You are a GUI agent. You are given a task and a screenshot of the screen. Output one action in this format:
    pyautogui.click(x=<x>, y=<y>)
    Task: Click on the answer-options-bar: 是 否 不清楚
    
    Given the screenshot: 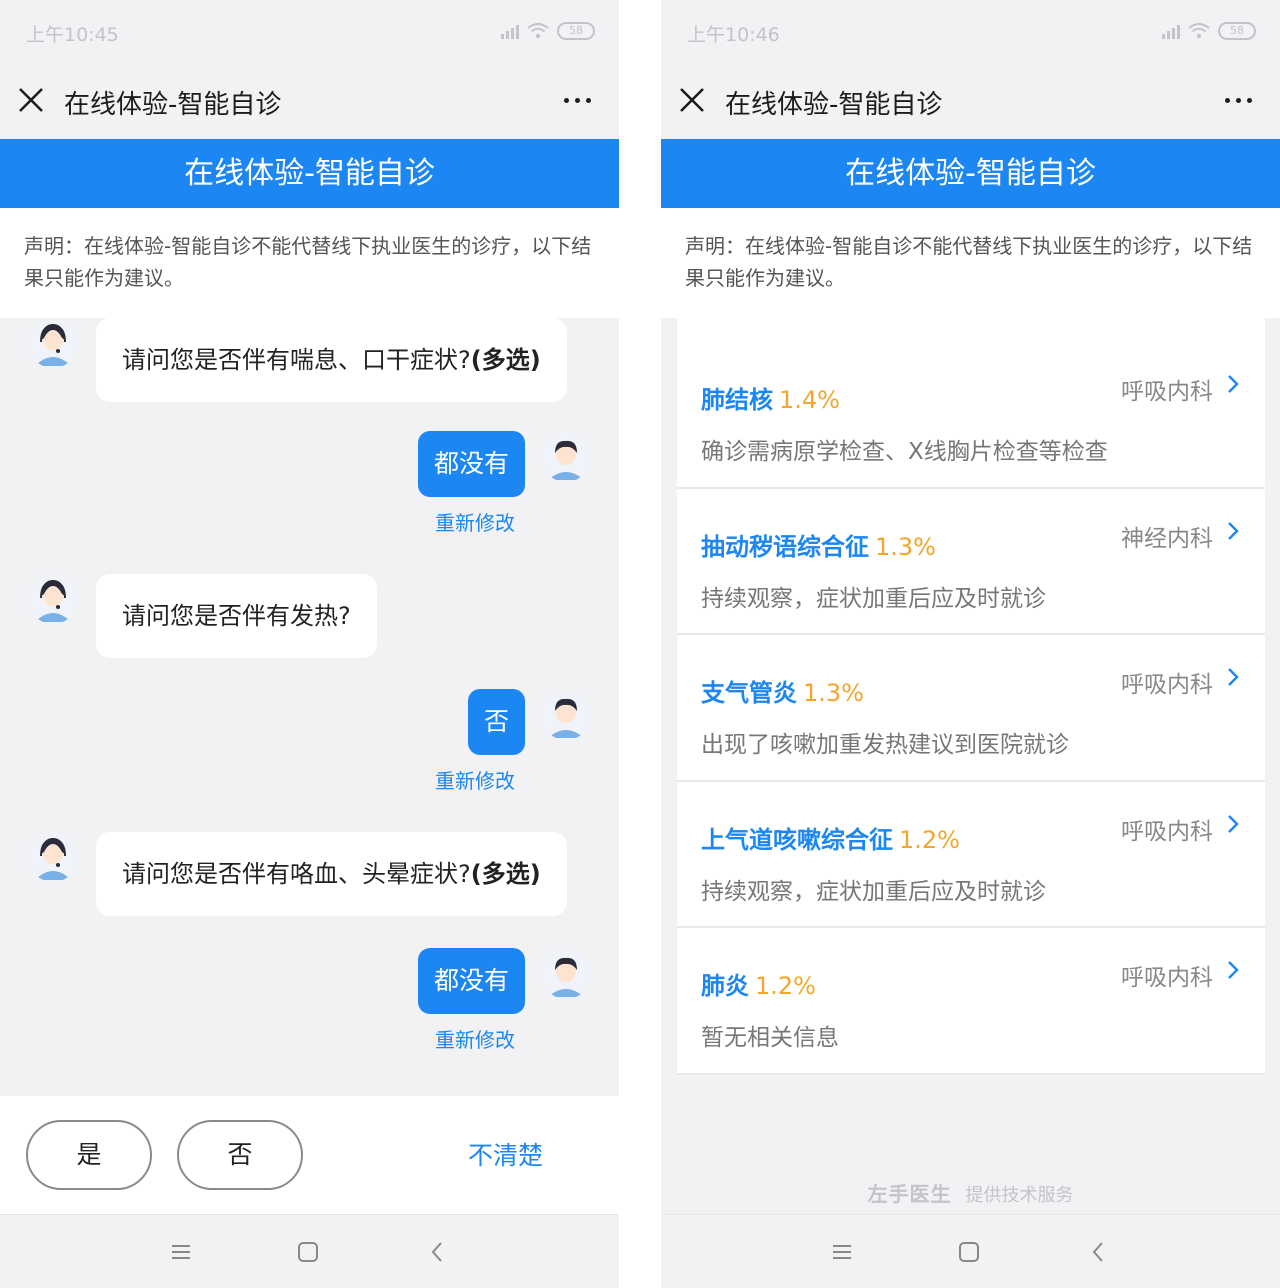 What is the action you would take?
    pyautogui.click(x=309, y=1155)
    